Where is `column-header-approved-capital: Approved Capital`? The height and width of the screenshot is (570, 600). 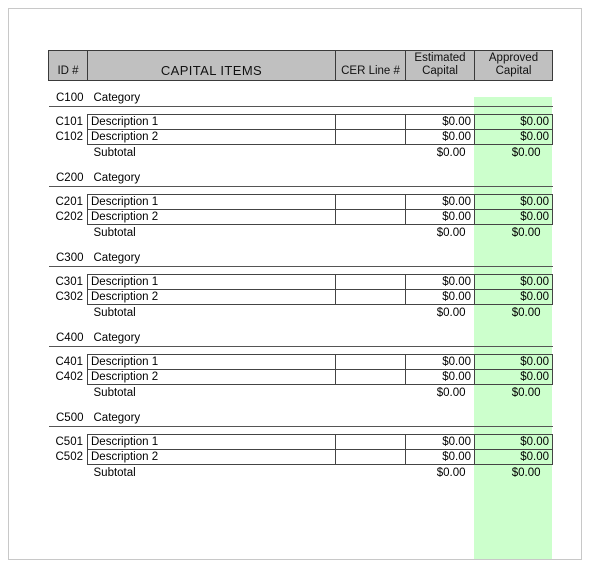 column-header-approved-capital: Approved Capital is located at coordinates (513, 65).